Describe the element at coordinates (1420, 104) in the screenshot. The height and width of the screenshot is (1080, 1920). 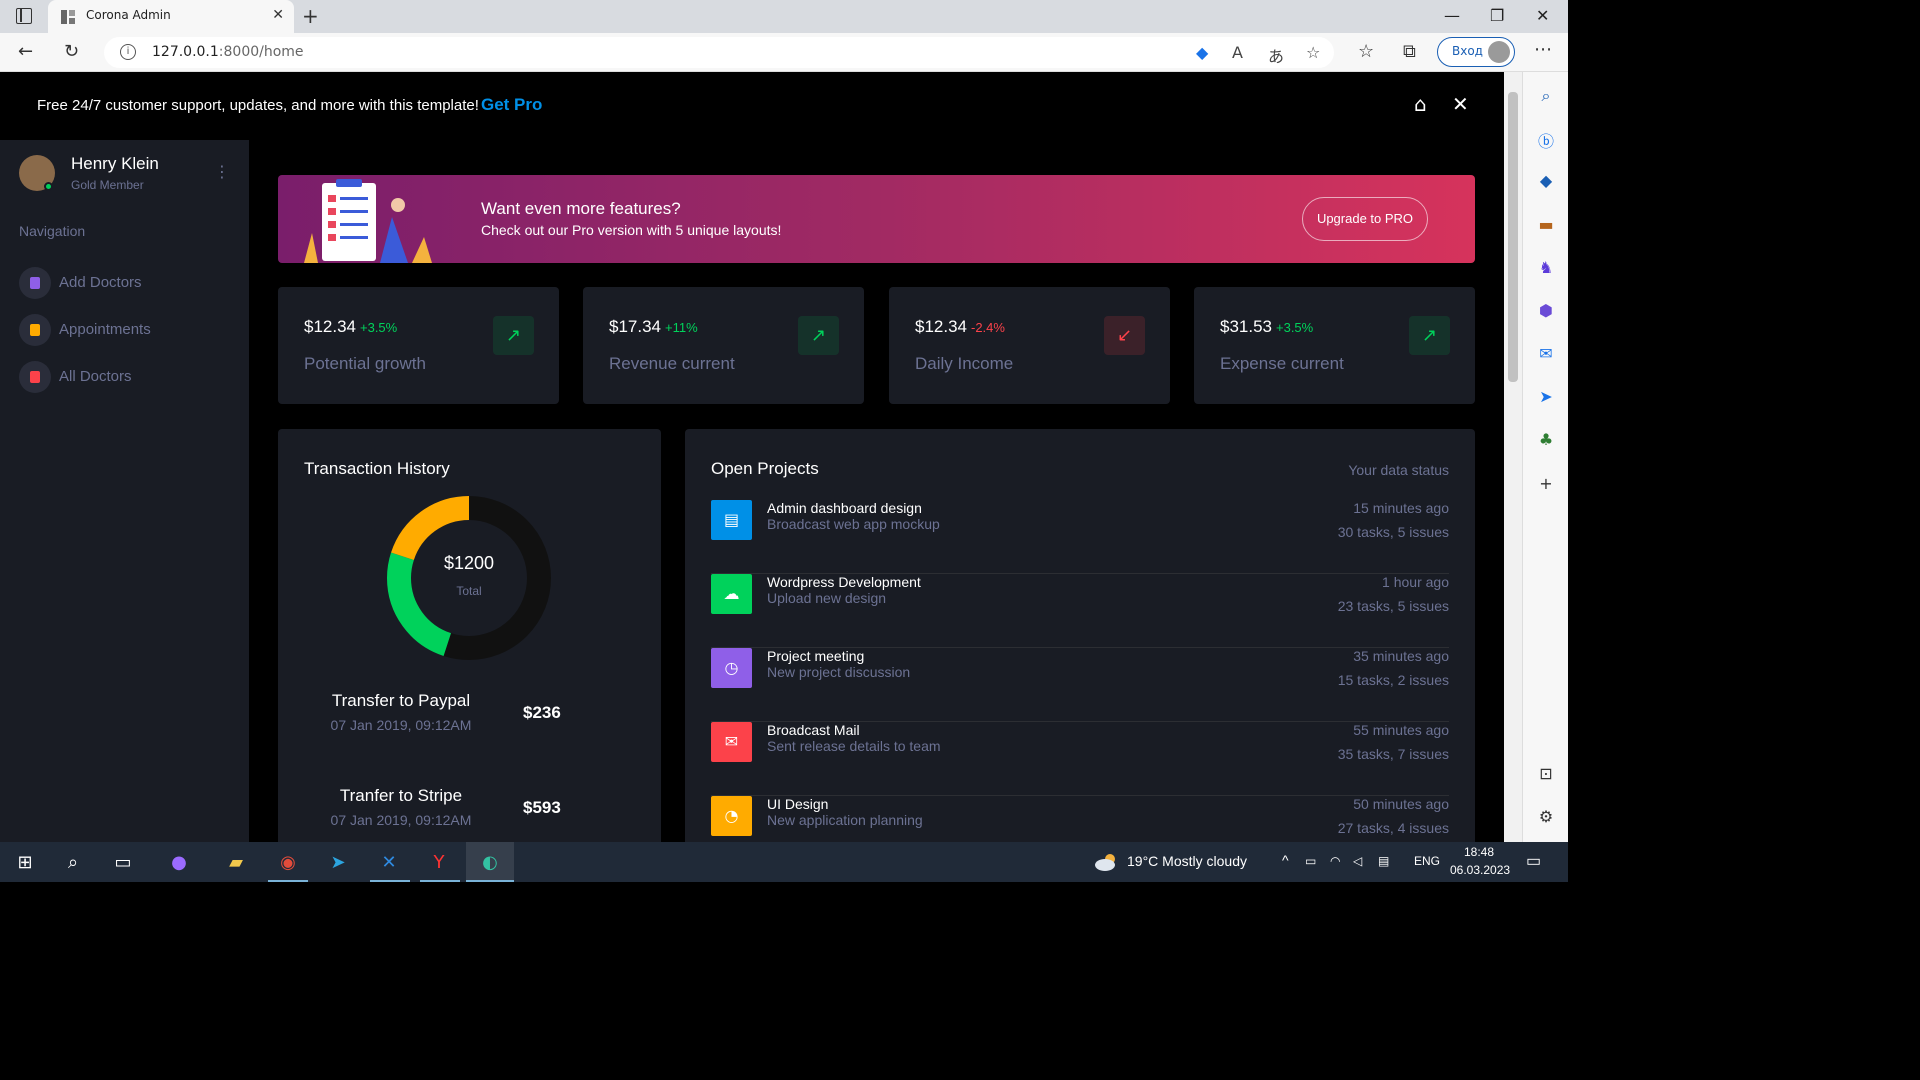
I see `home-icon: ⌂` at that location.